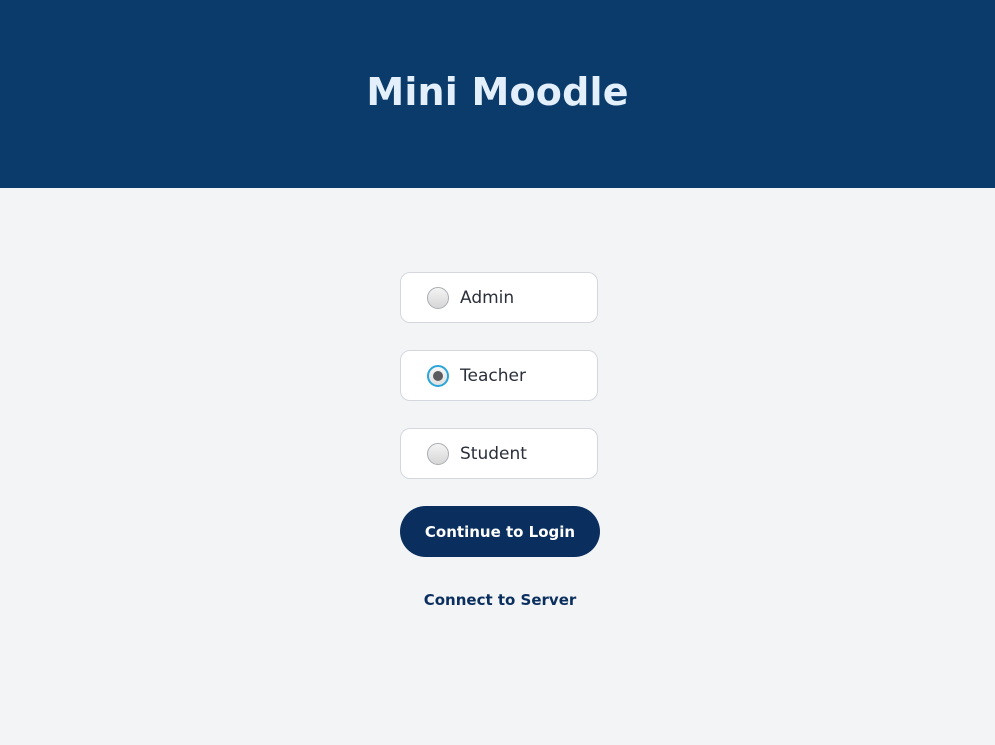  I want to click on app-title: Mini Moodle, so click(497, 92).